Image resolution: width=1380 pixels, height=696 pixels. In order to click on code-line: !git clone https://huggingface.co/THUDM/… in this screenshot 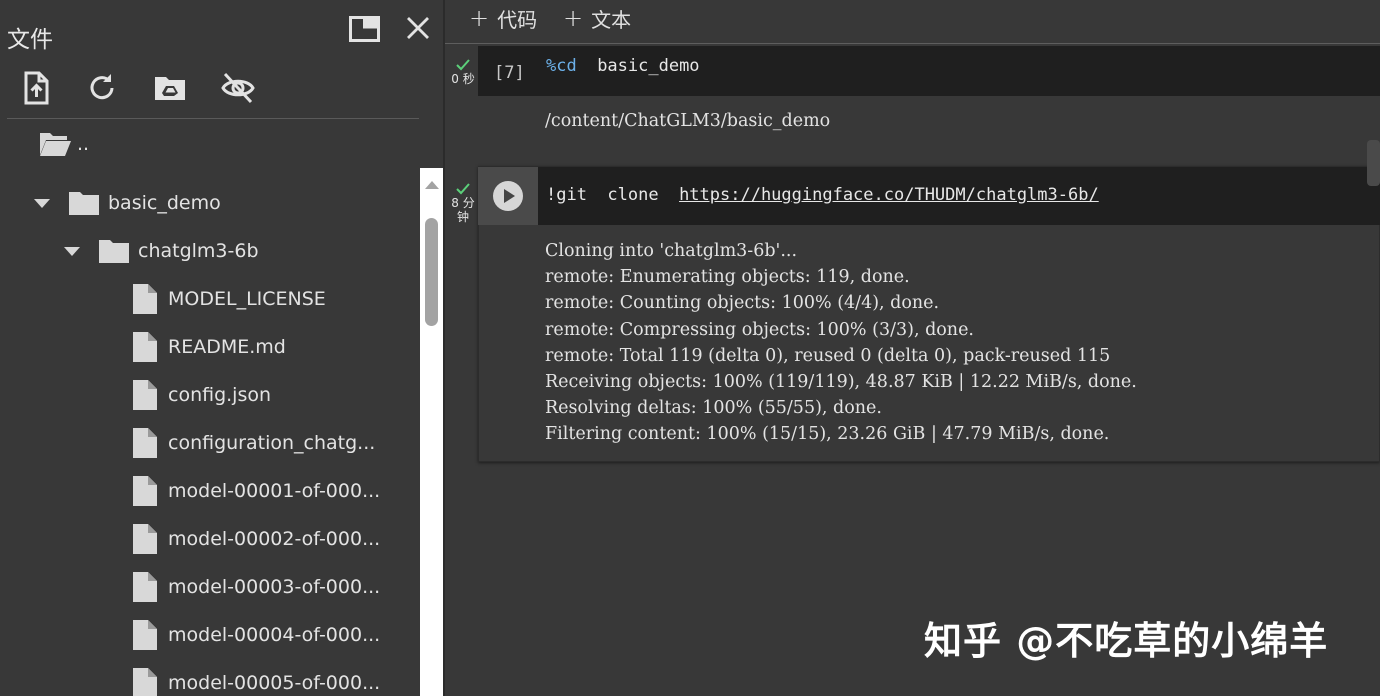, I will do `click(822, 195)`.